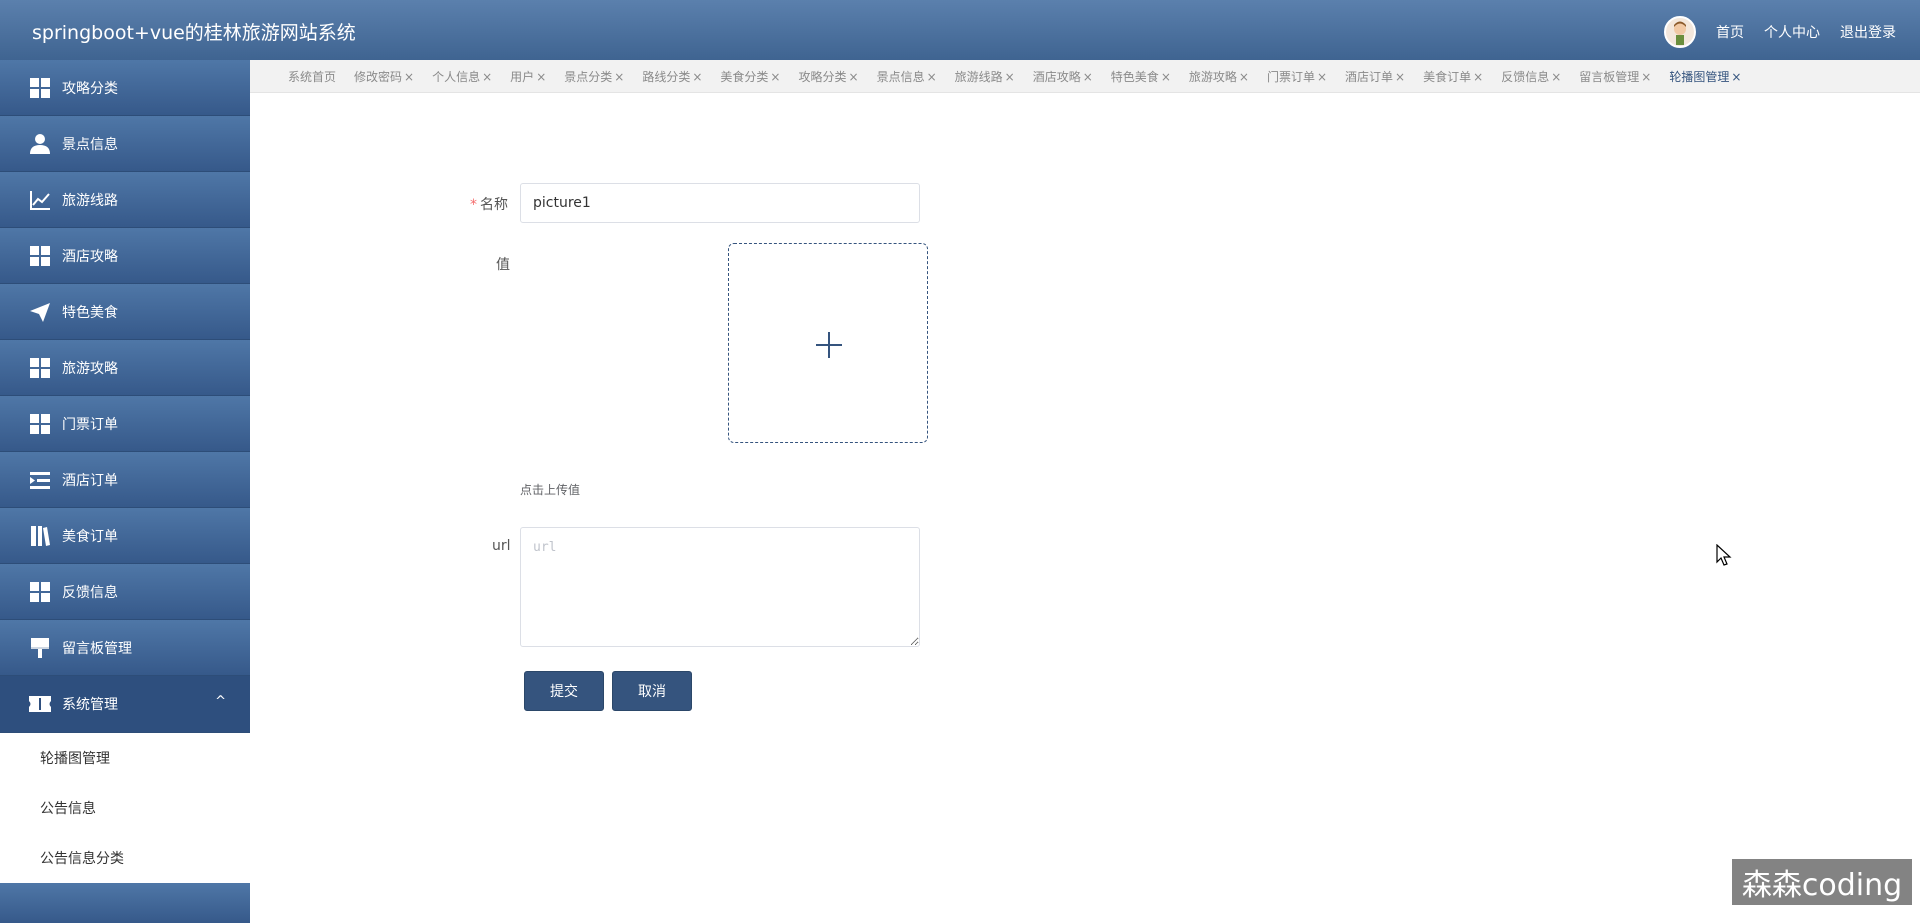 The image size is (1920, 923). I want to click on tab-label: 美食订单, so click(1447, 76).